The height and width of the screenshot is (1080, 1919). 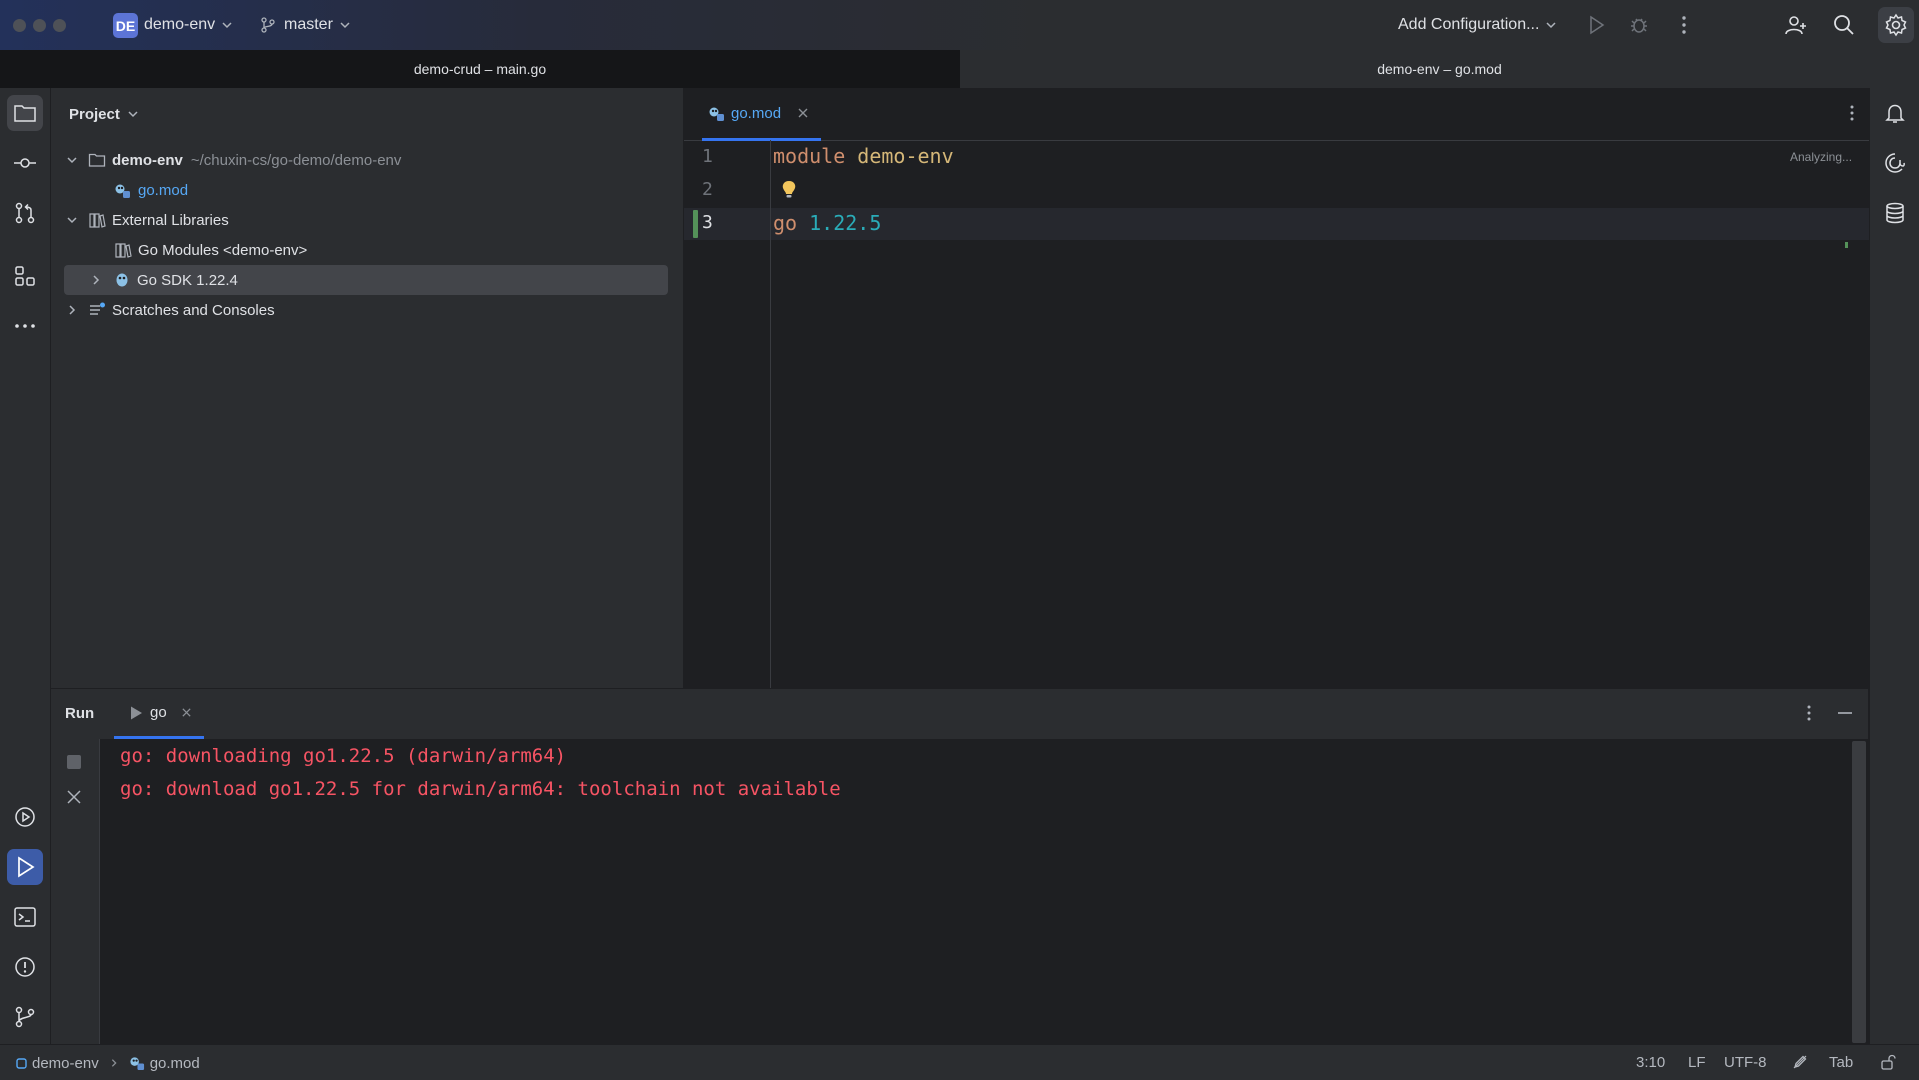 I want to click on project-selector: demo-env, so click(x=188, y=25).